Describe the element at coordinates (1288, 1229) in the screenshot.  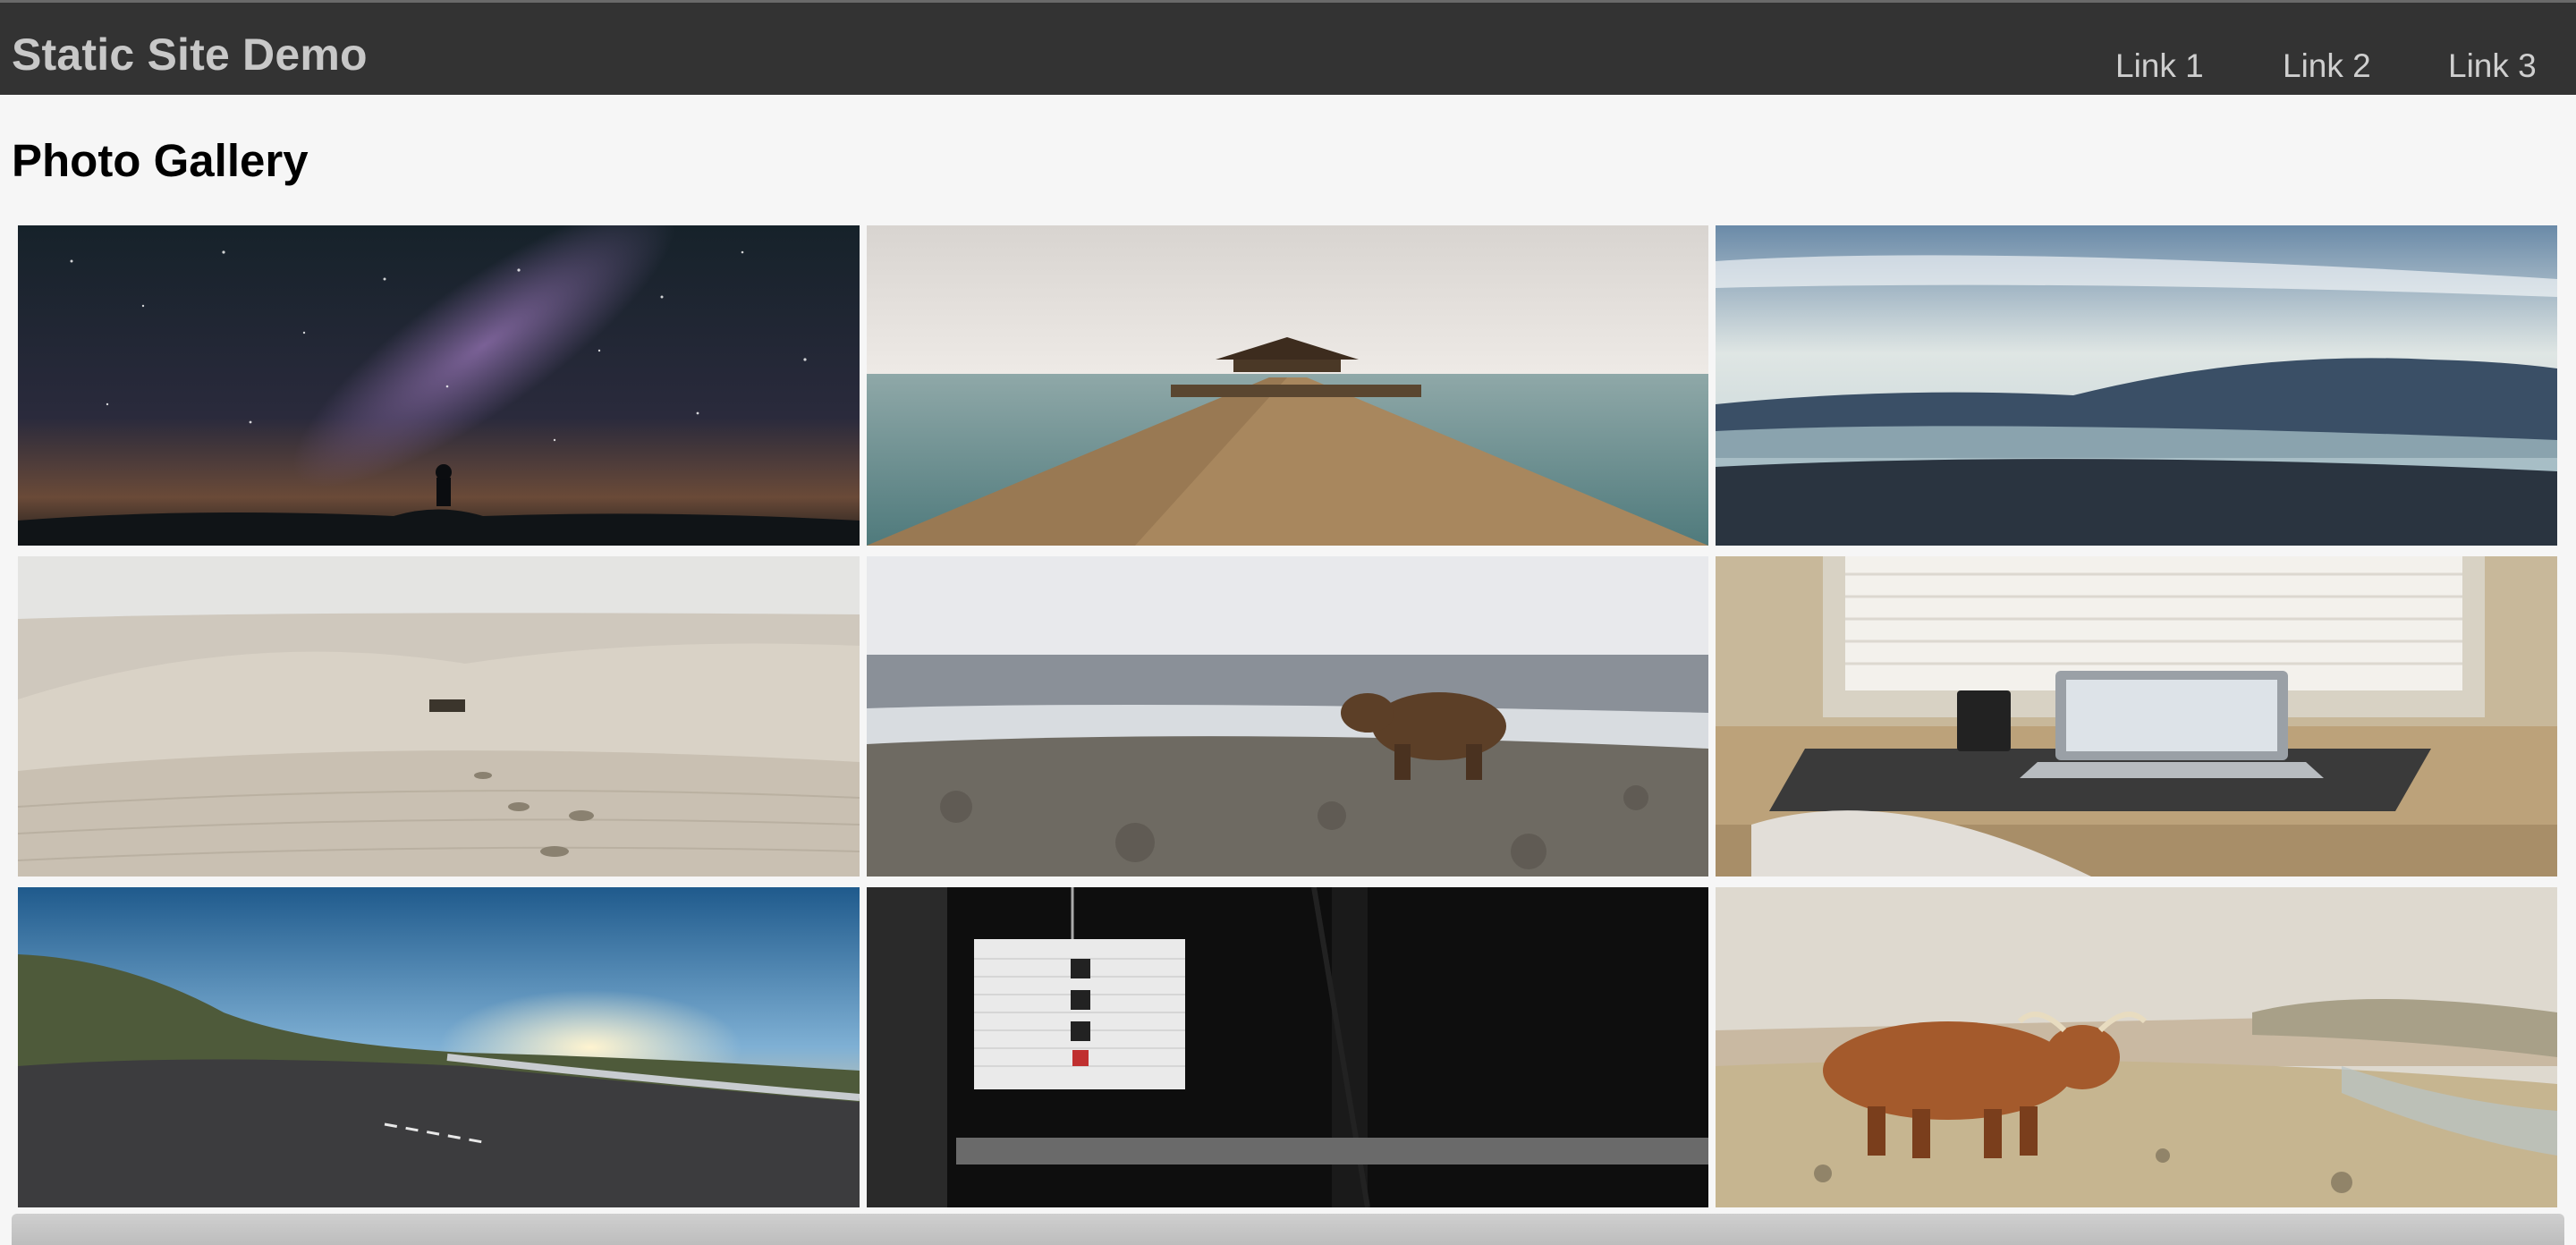
I see `horizontal-scrollbar` at that location.